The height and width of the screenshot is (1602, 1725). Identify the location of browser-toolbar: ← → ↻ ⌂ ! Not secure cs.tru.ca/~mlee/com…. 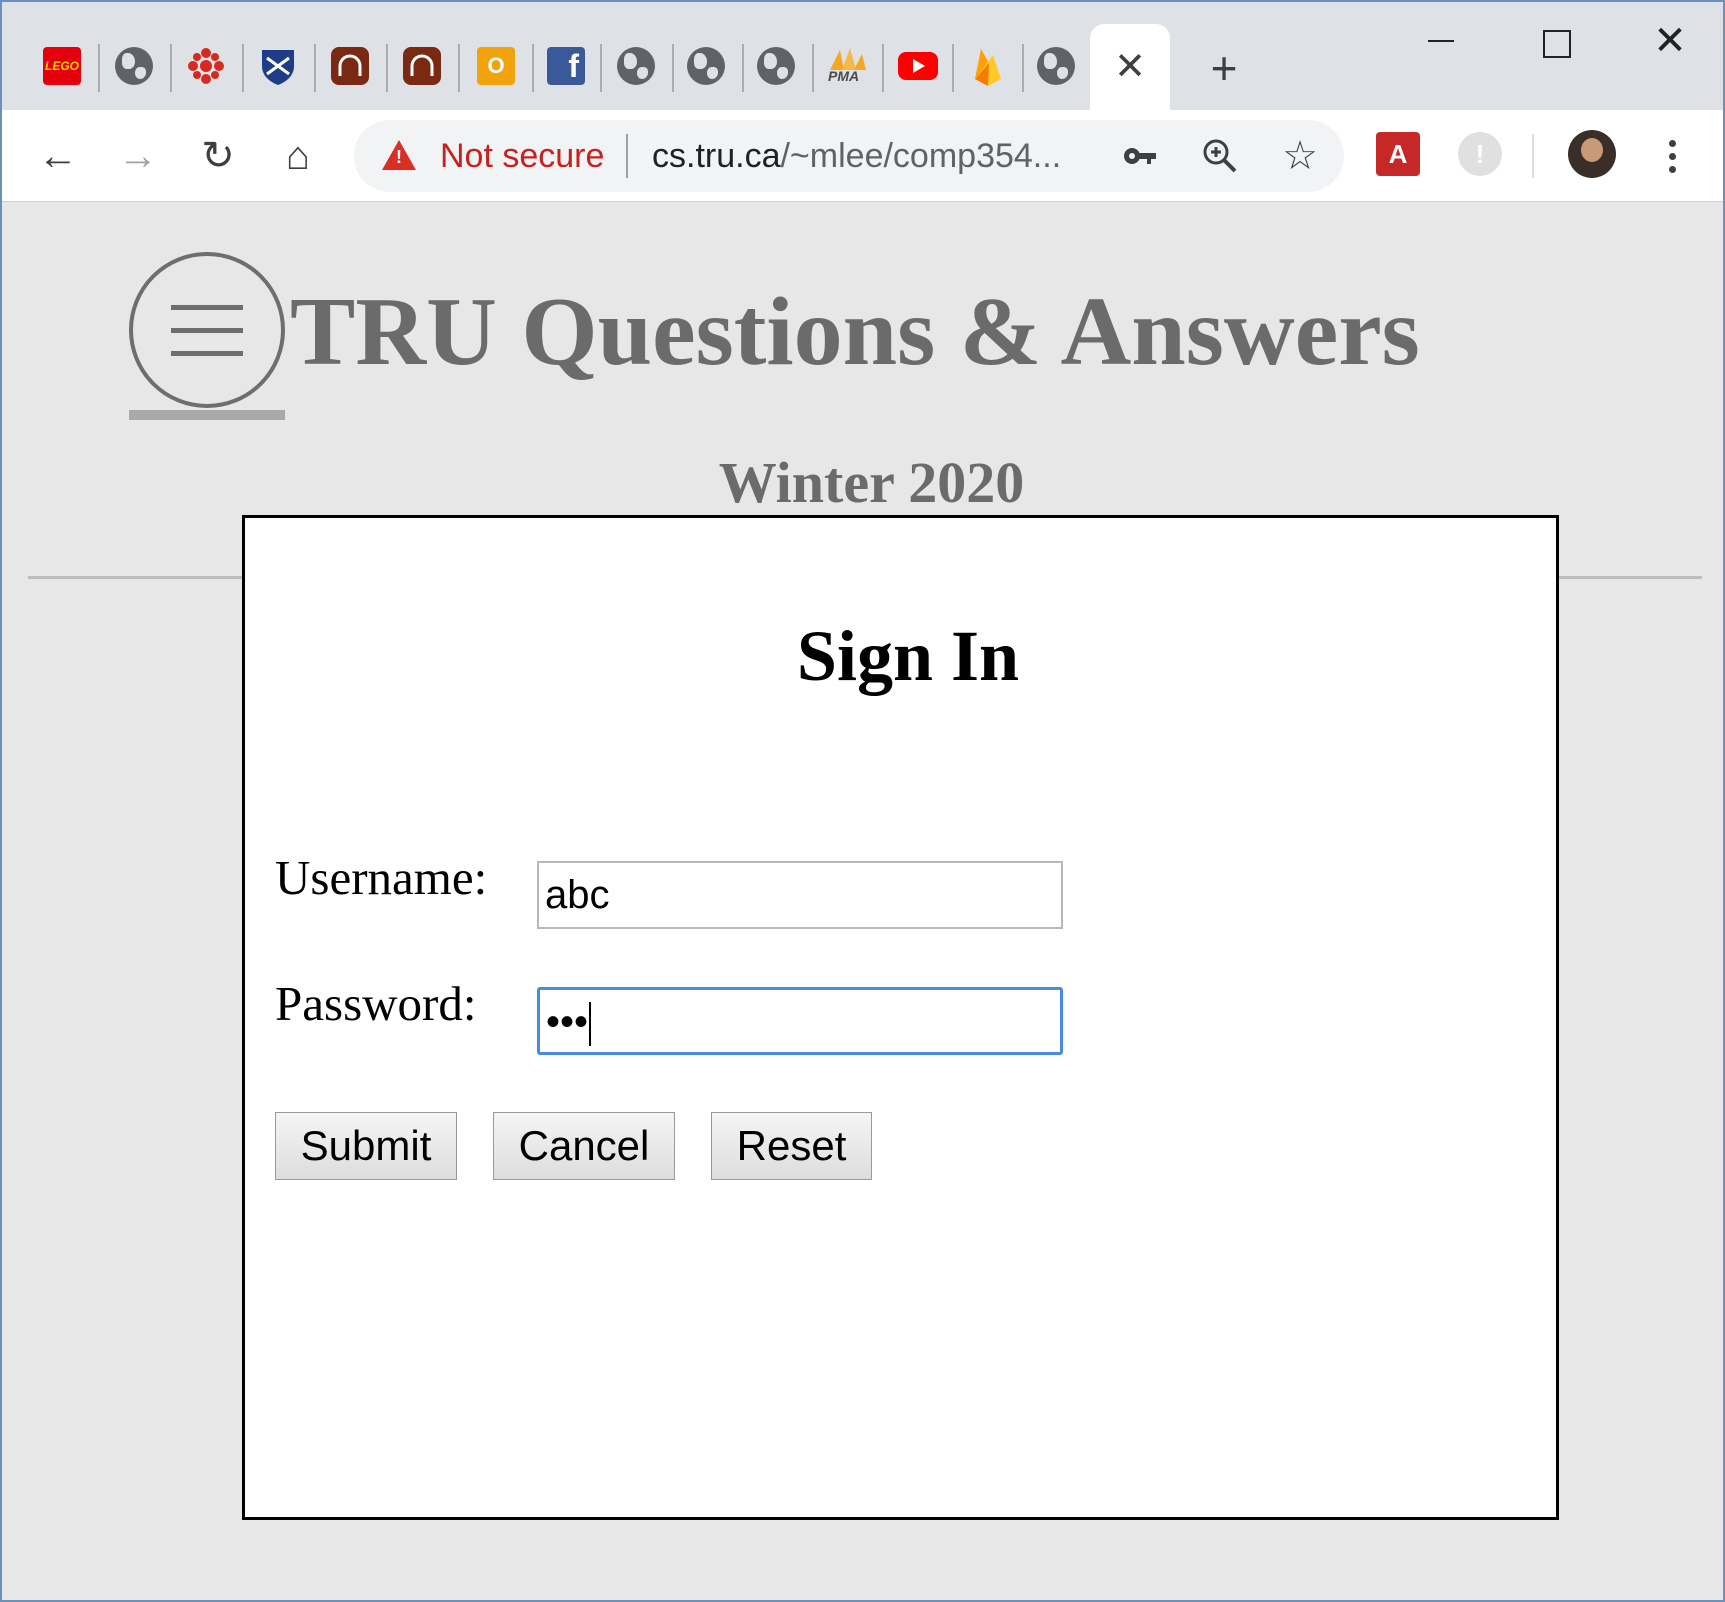
(862, 156).